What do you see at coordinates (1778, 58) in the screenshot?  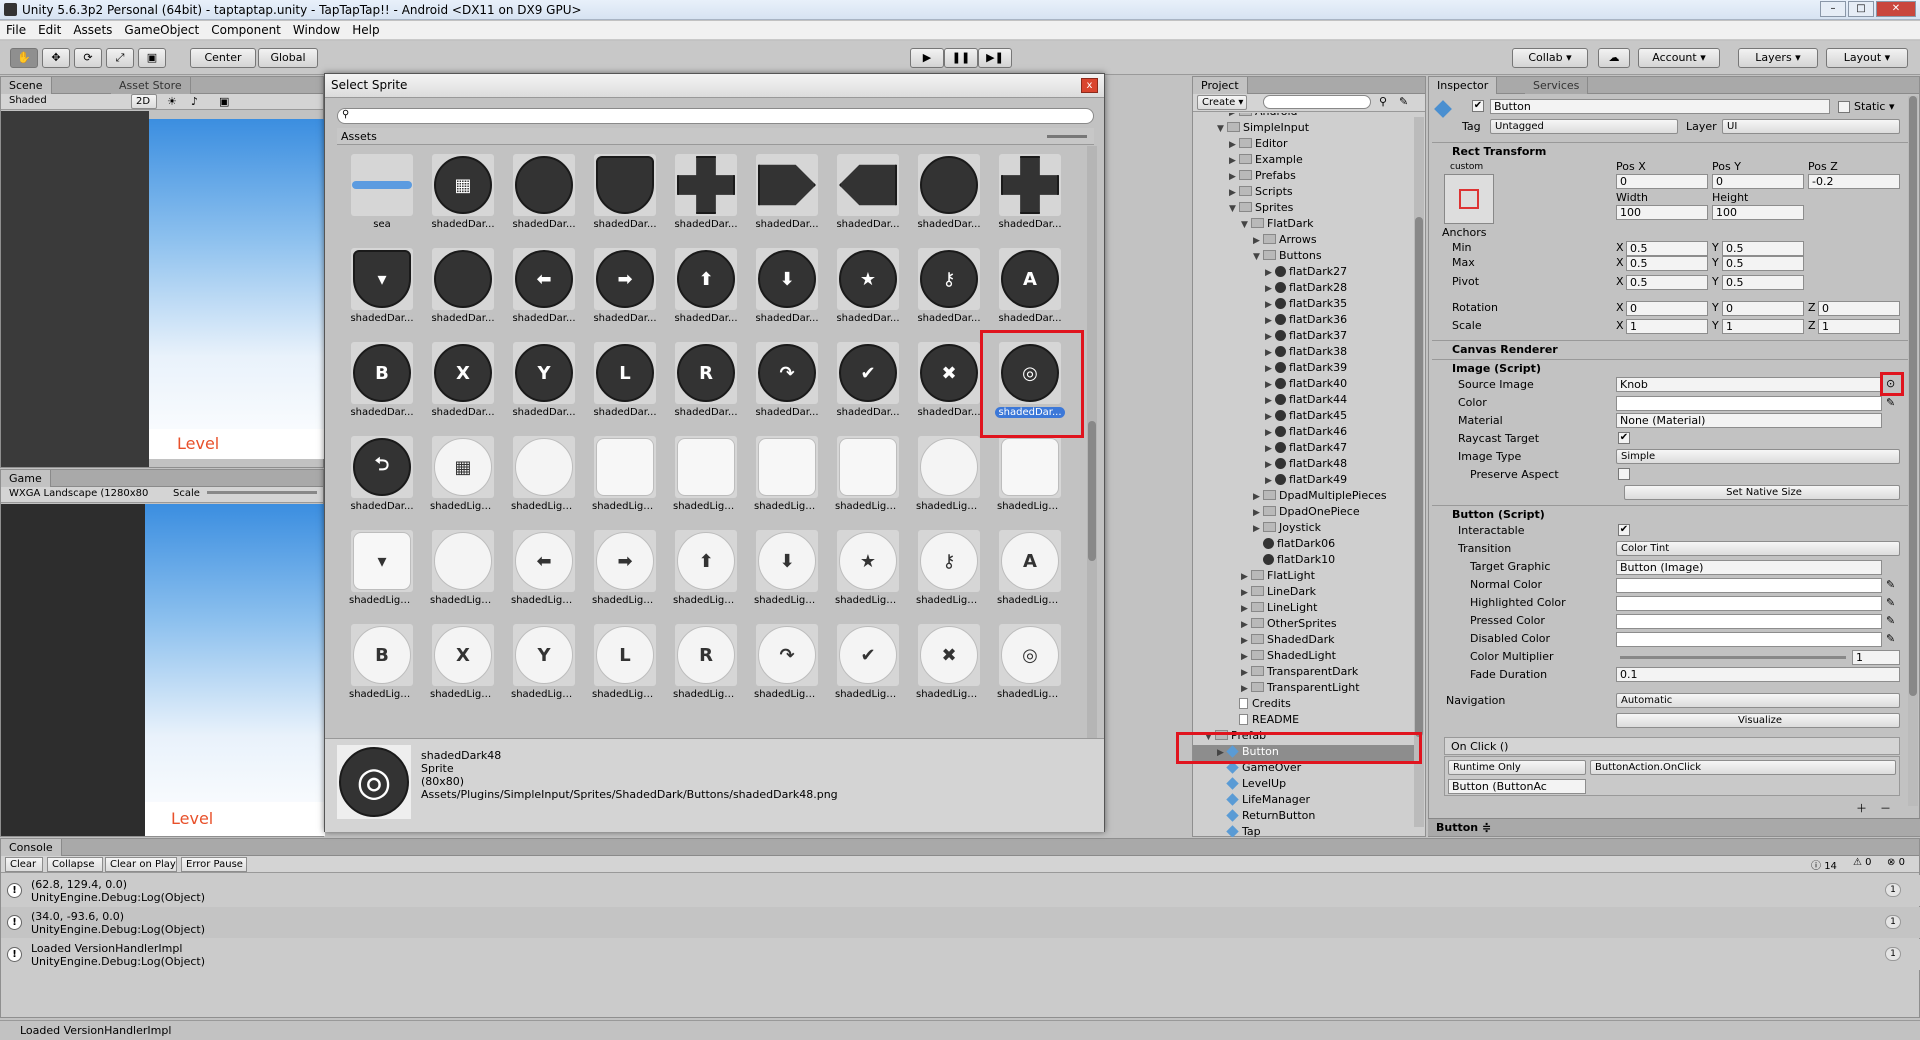 I see `layers-button: Layers ▾` at bounding box center [1778, 58].